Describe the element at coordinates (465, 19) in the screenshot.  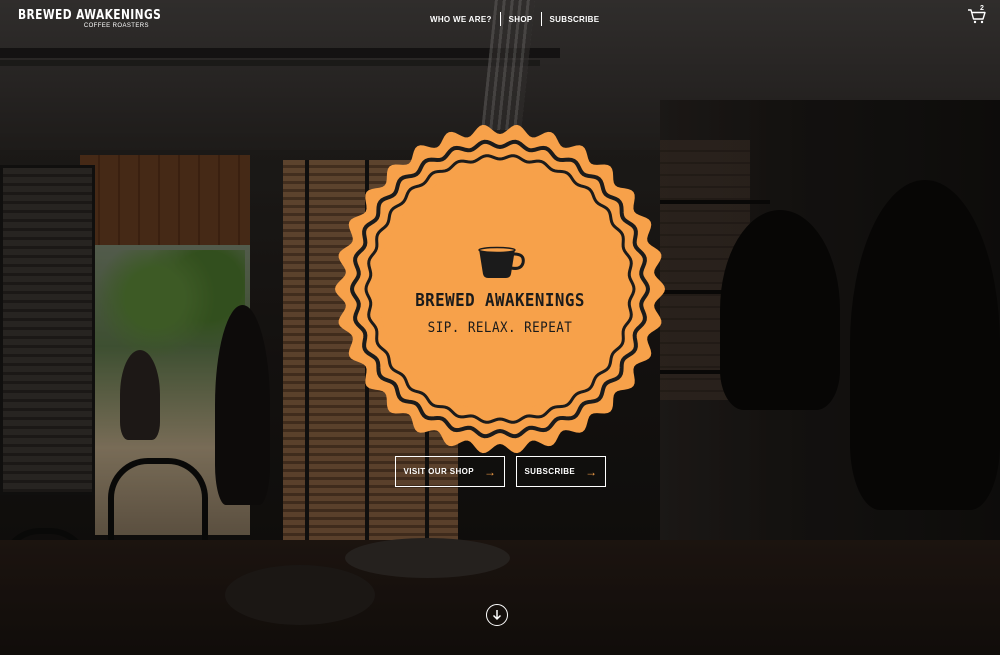
I see `nav-item-who-we-are: WHO WE ARE?` at that location.